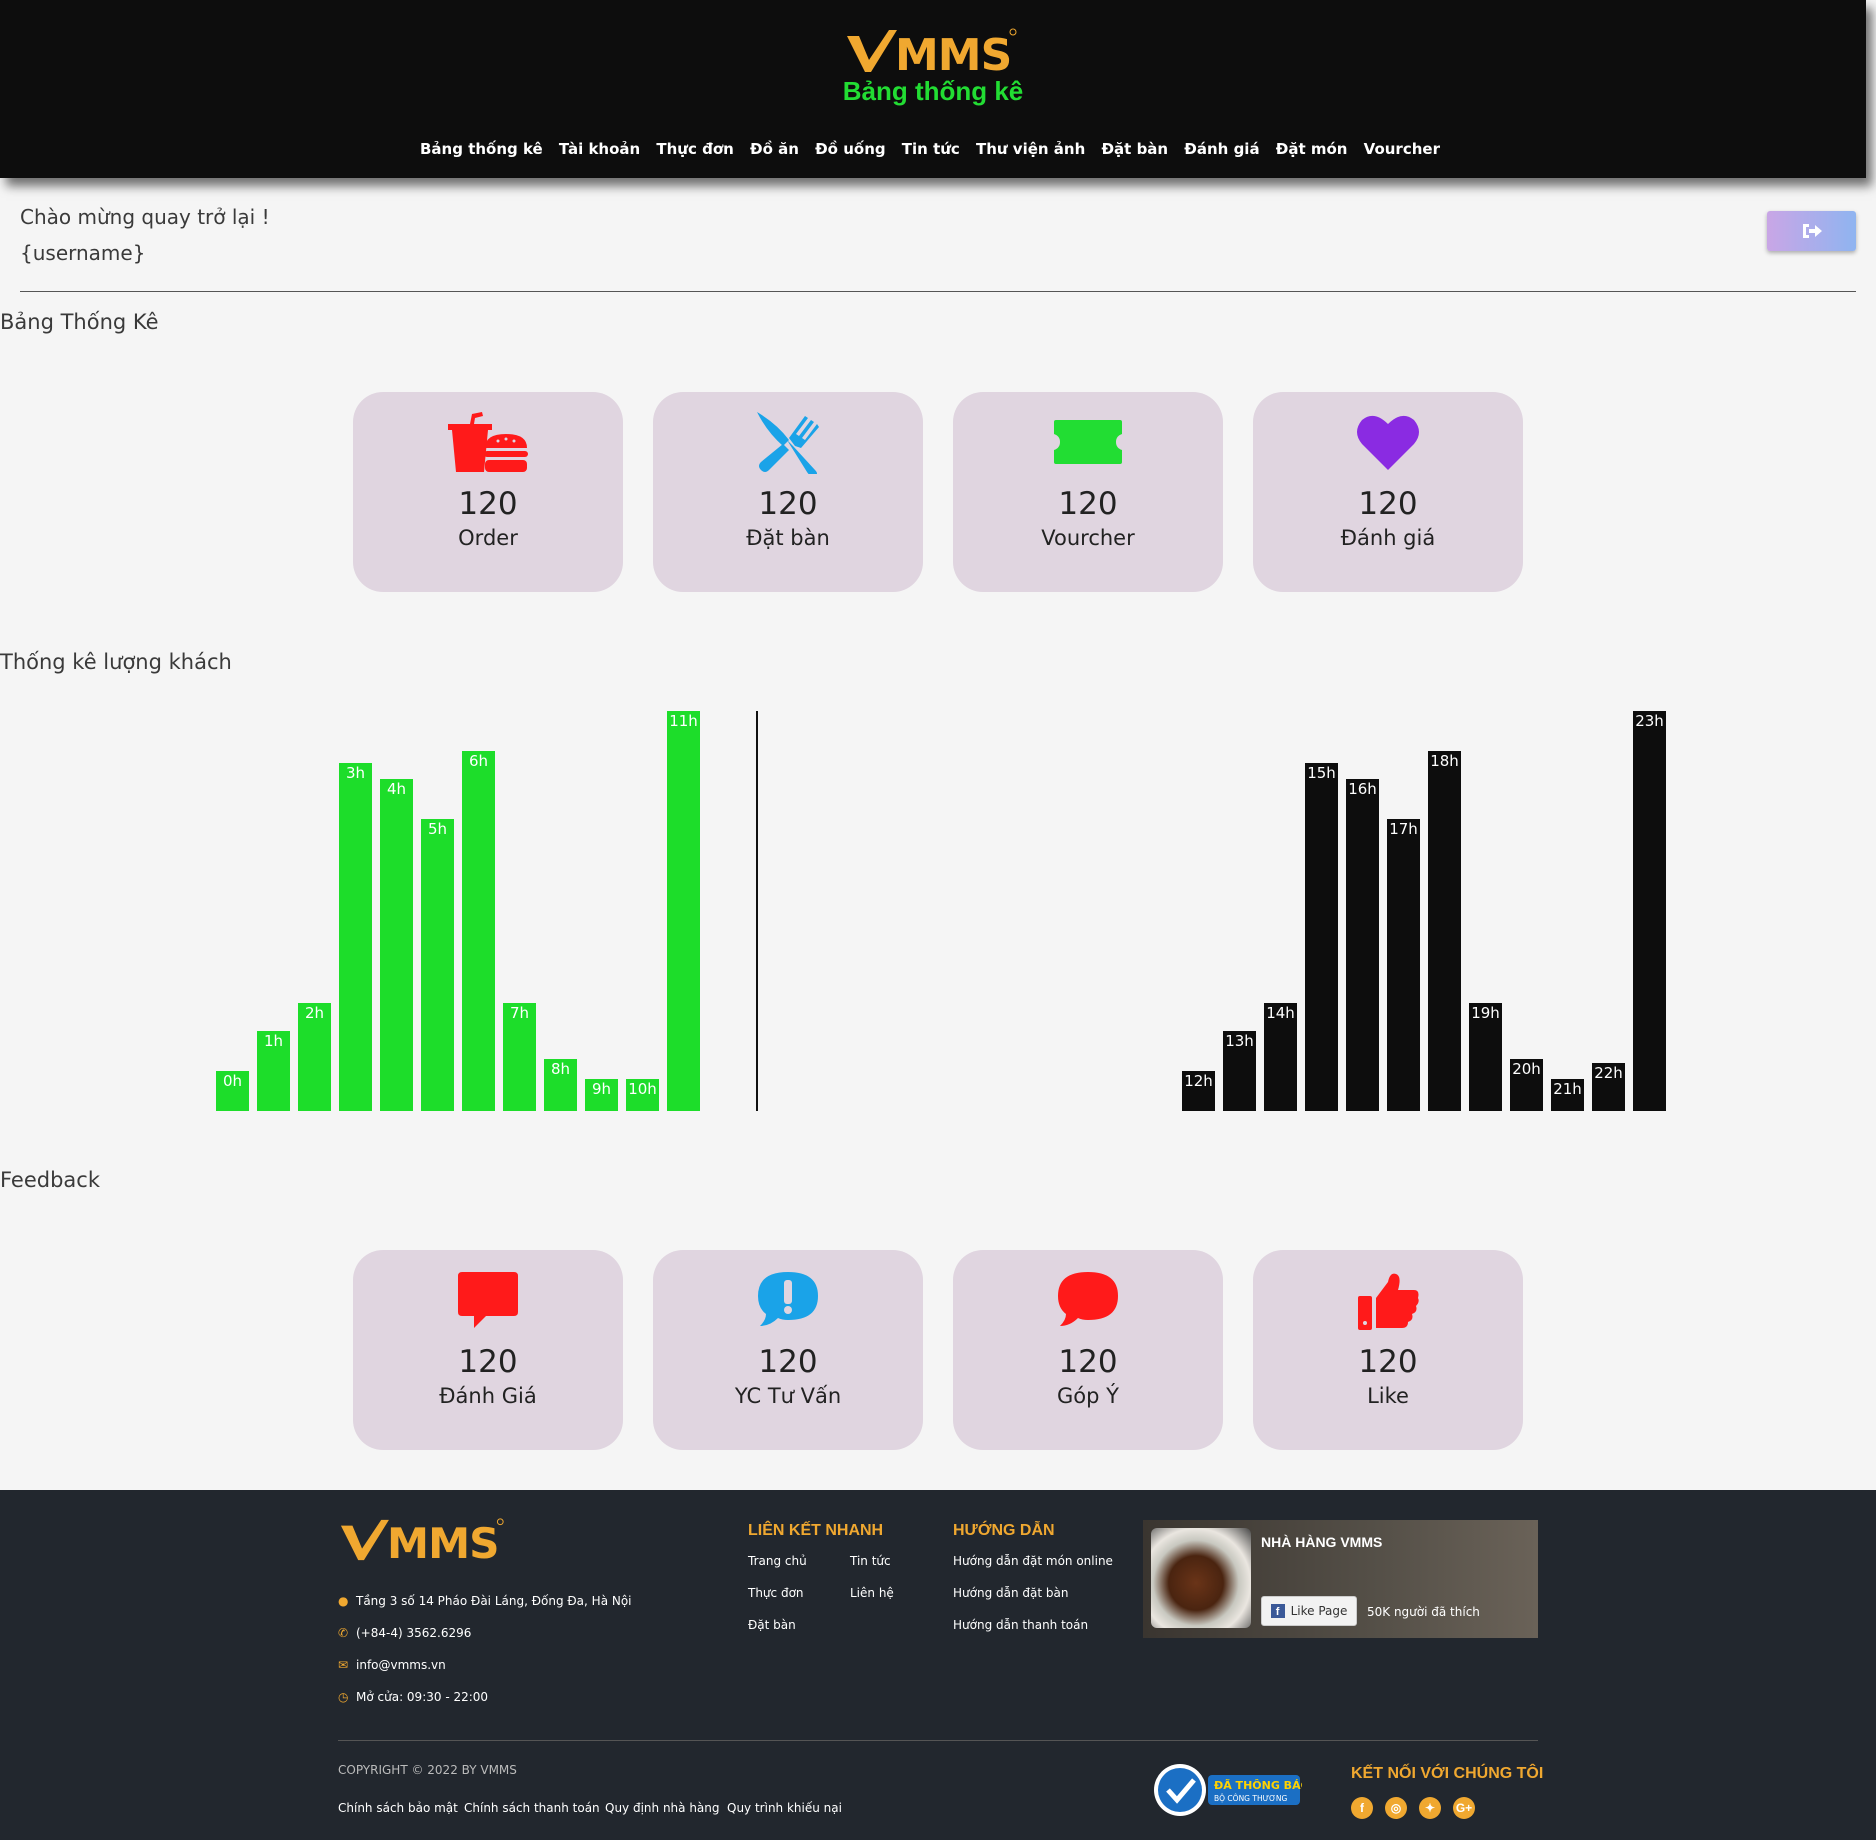 Image resolution: width=1876 pixels, height=1840 pixels. I want to click on google-plus-icon: G+, so click(1464, 1808).